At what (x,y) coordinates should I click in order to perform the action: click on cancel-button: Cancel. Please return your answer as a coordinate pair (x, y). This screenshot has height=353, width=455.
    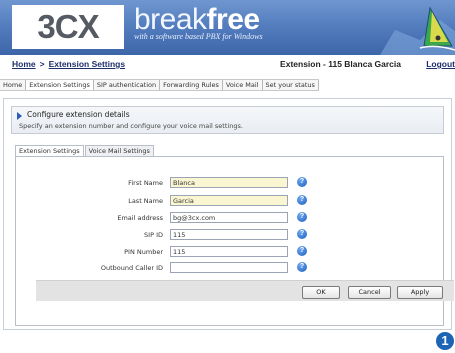
    Looking at the image, I should click on (369, 292).